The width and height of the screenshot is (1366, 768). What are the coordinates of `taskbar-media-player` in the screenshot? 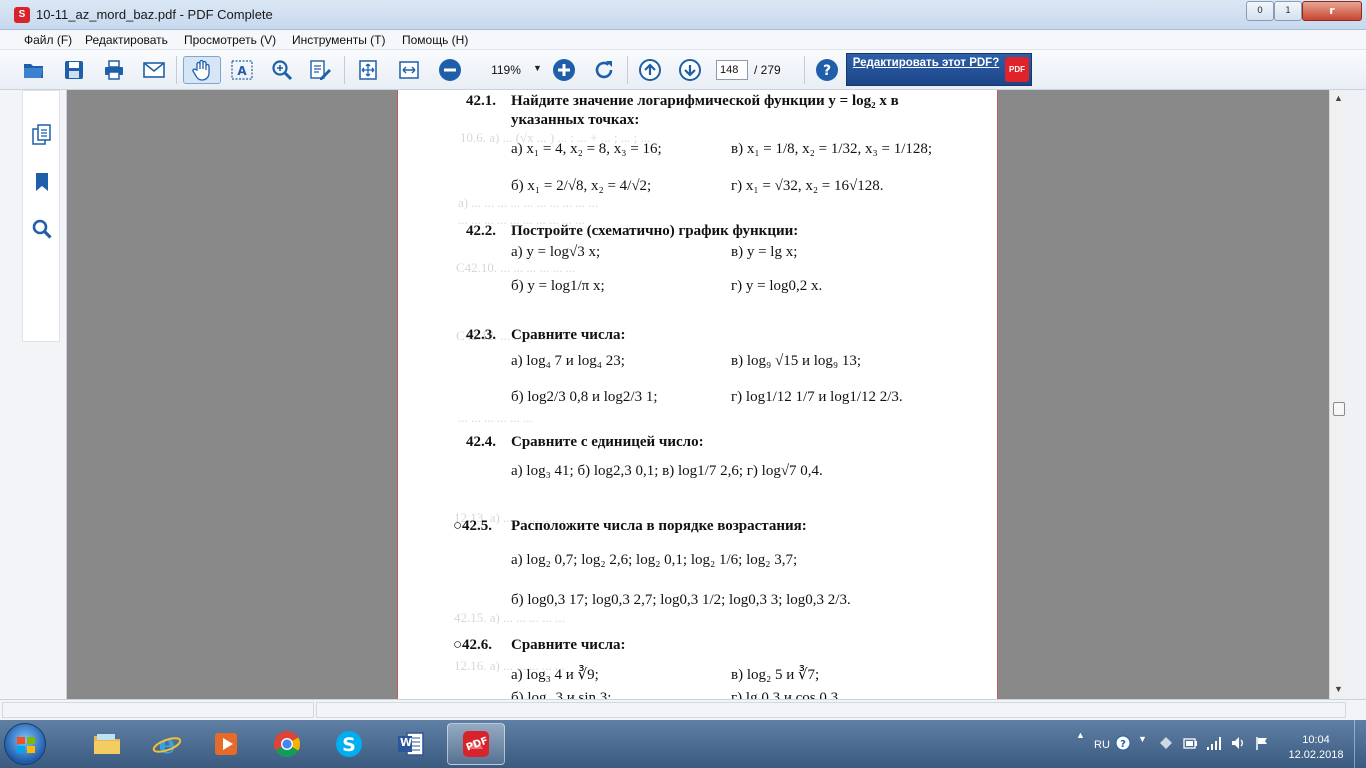 It's located at (227, 744).